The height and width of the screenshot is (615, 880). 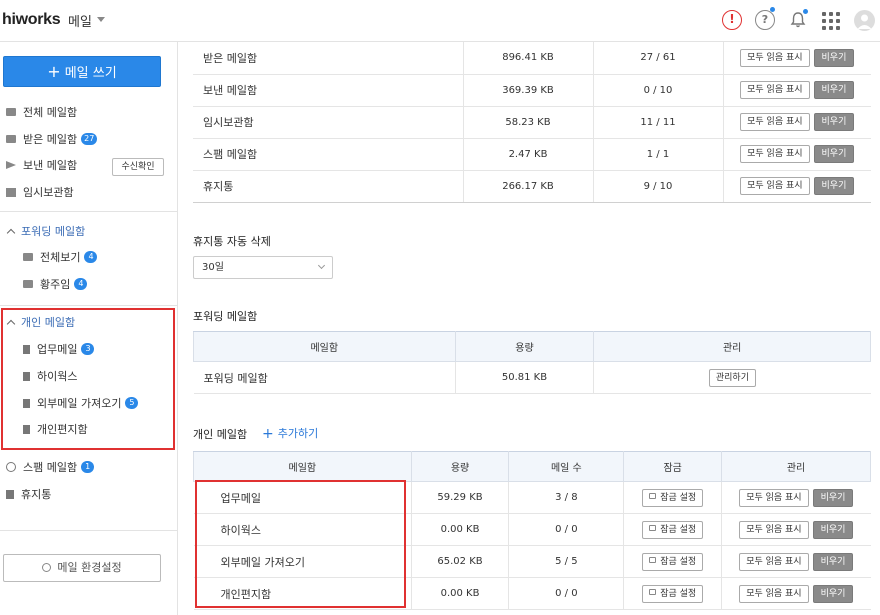 What do you see at coordinates (796, 466) in the screenshot?
I see `column-header: 관리` at bounding box center [796, 466].